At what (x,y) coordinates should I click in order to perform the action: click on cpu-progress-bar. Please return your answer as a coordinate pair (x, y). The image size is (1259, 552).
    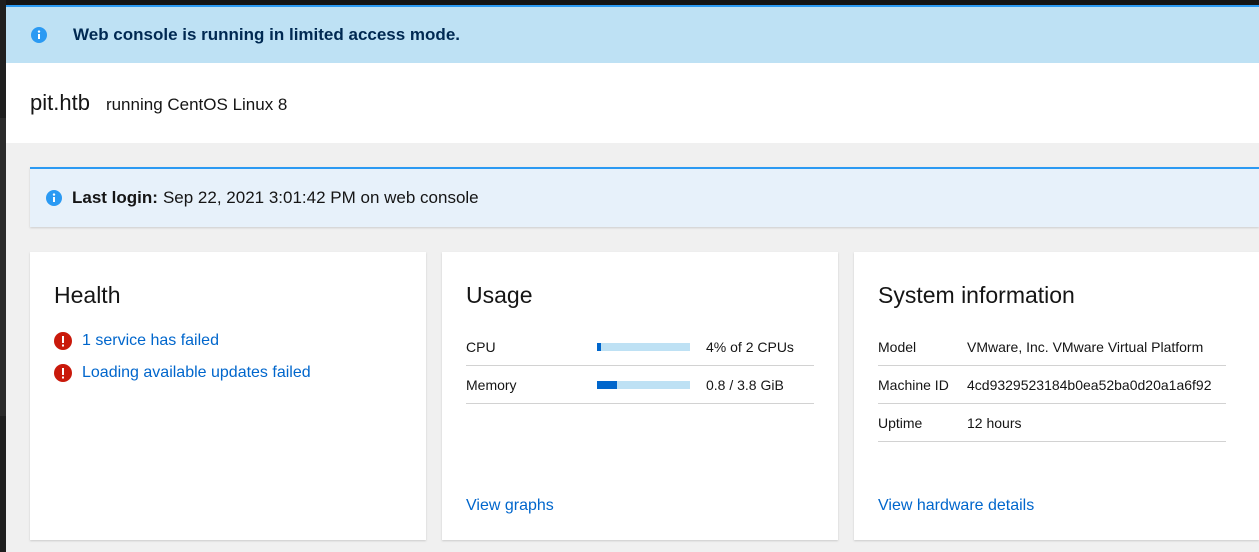
    Looking at the image, I should click on (643, 346).